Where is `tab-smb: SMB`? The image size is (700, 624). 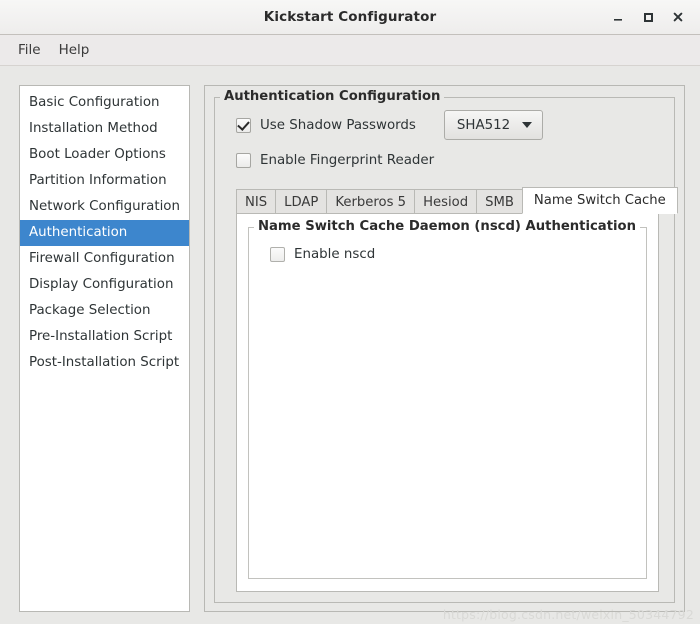 tab-smb: SMB is located at coordinates (499, 201).